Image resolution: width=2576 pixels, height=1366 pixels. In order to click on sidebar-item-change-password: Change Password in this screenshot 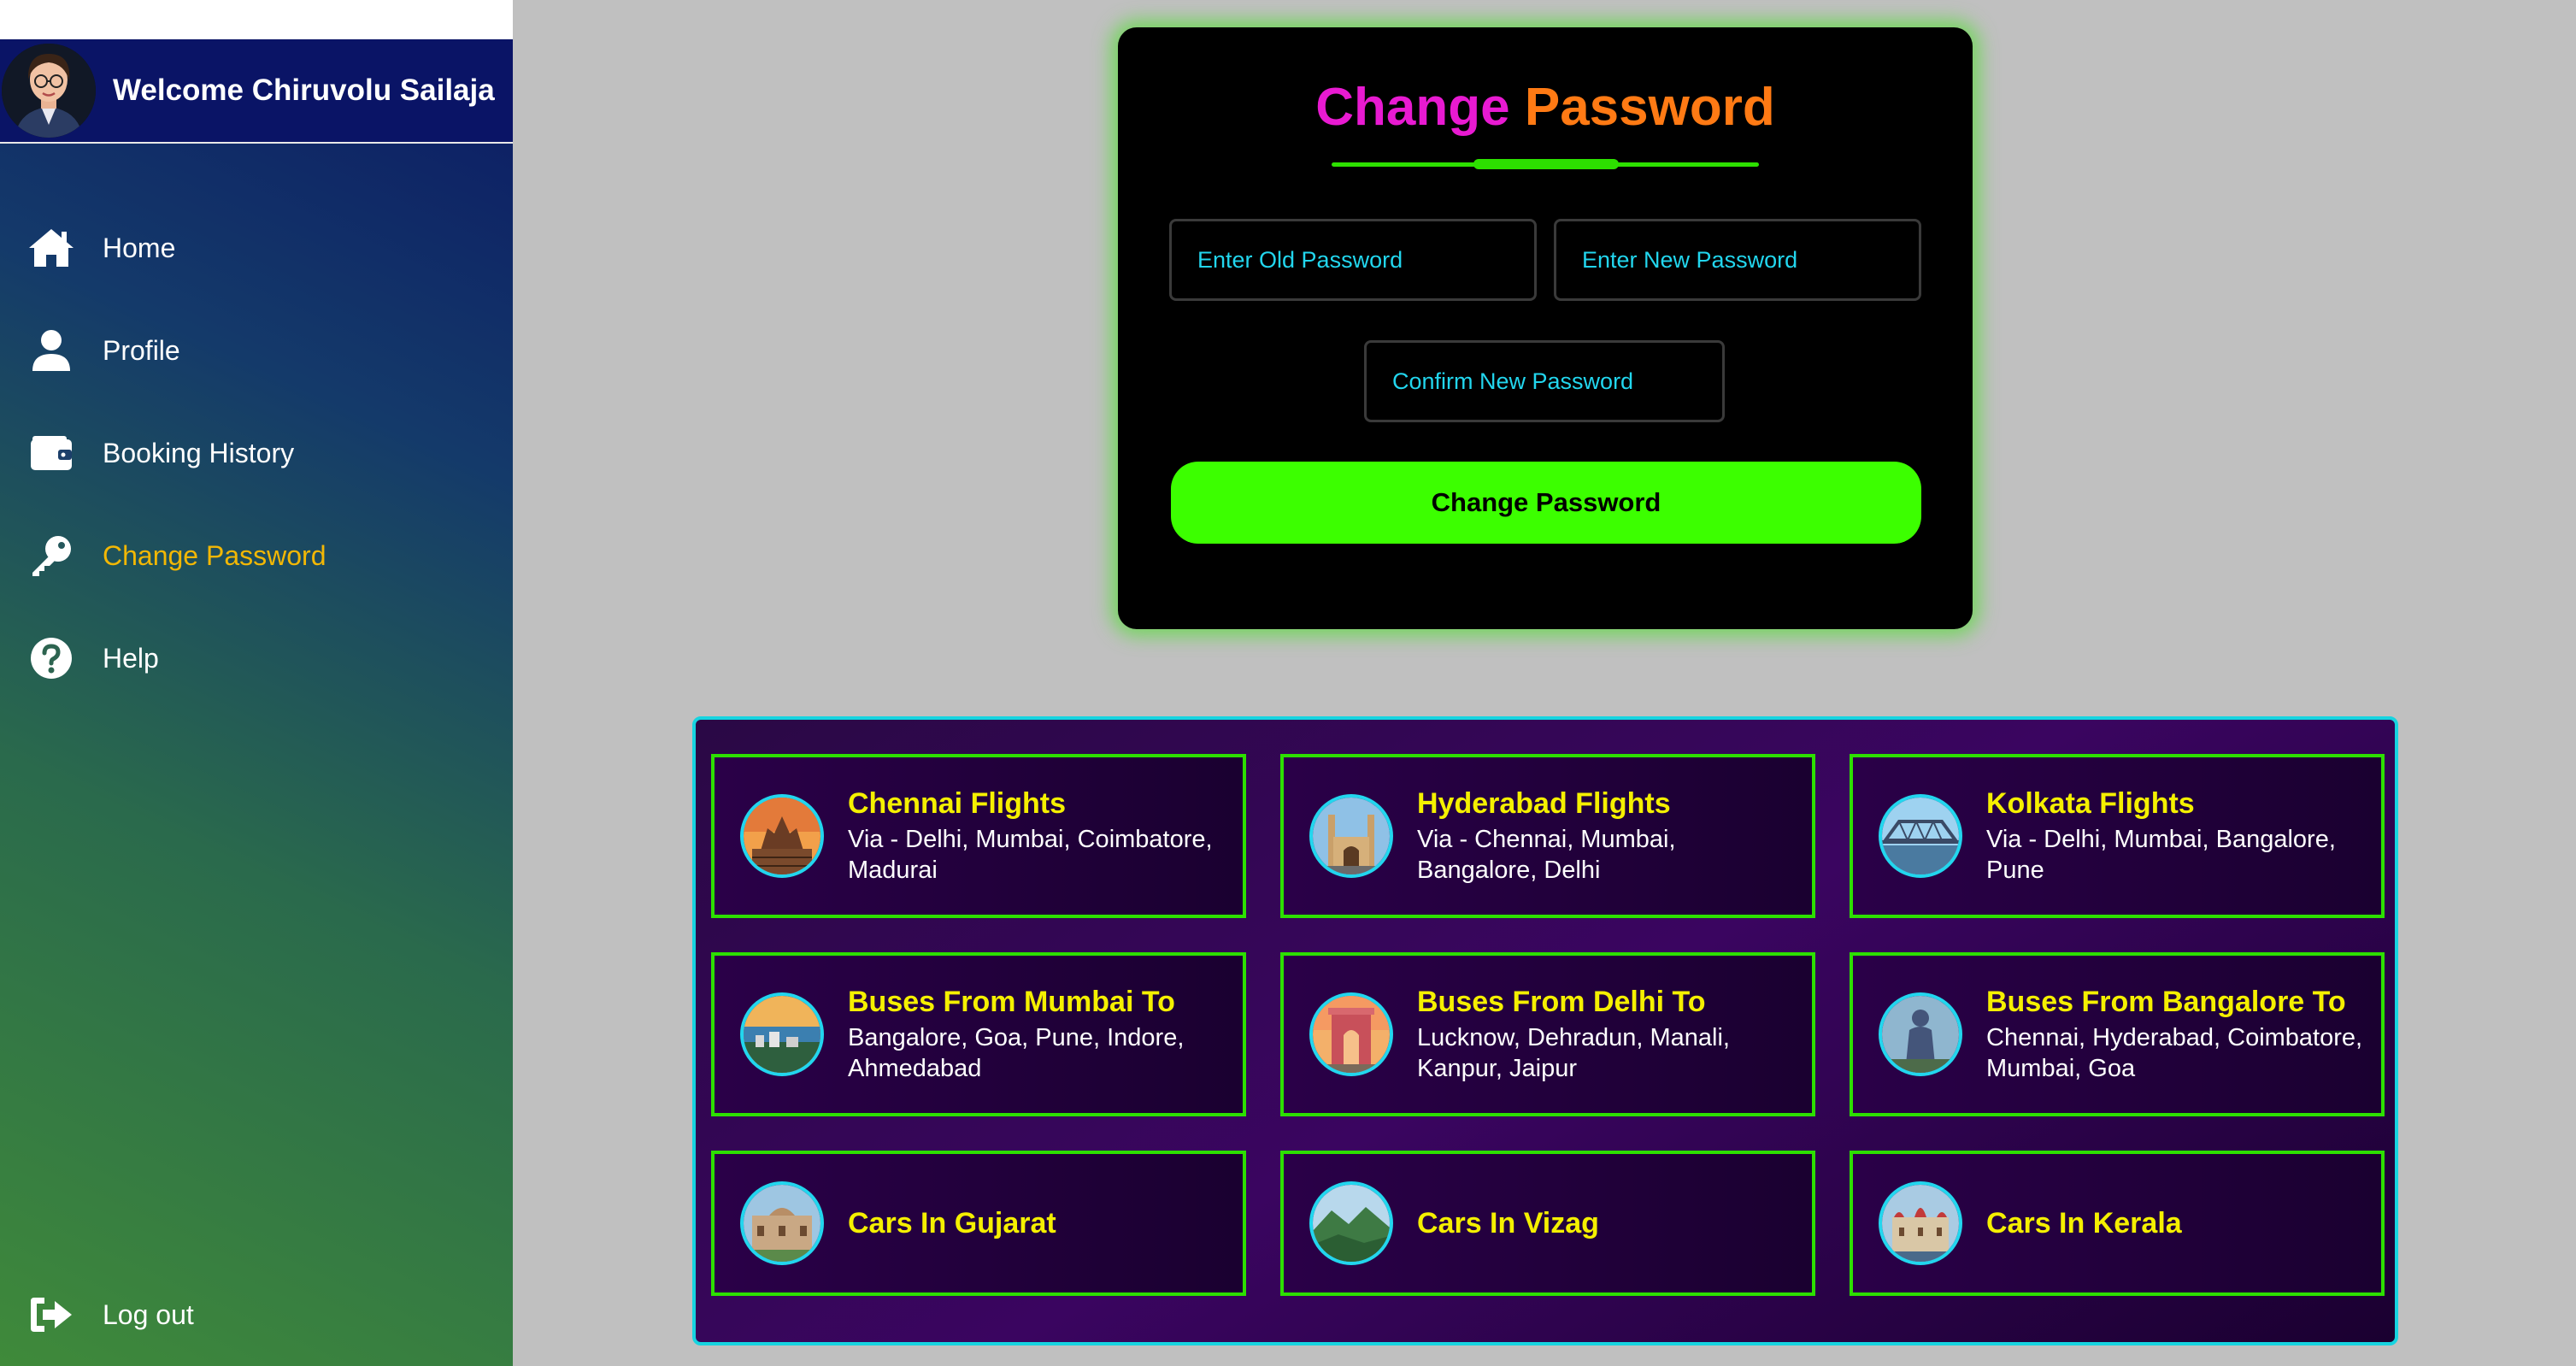, I will do `click(256, 555)`.